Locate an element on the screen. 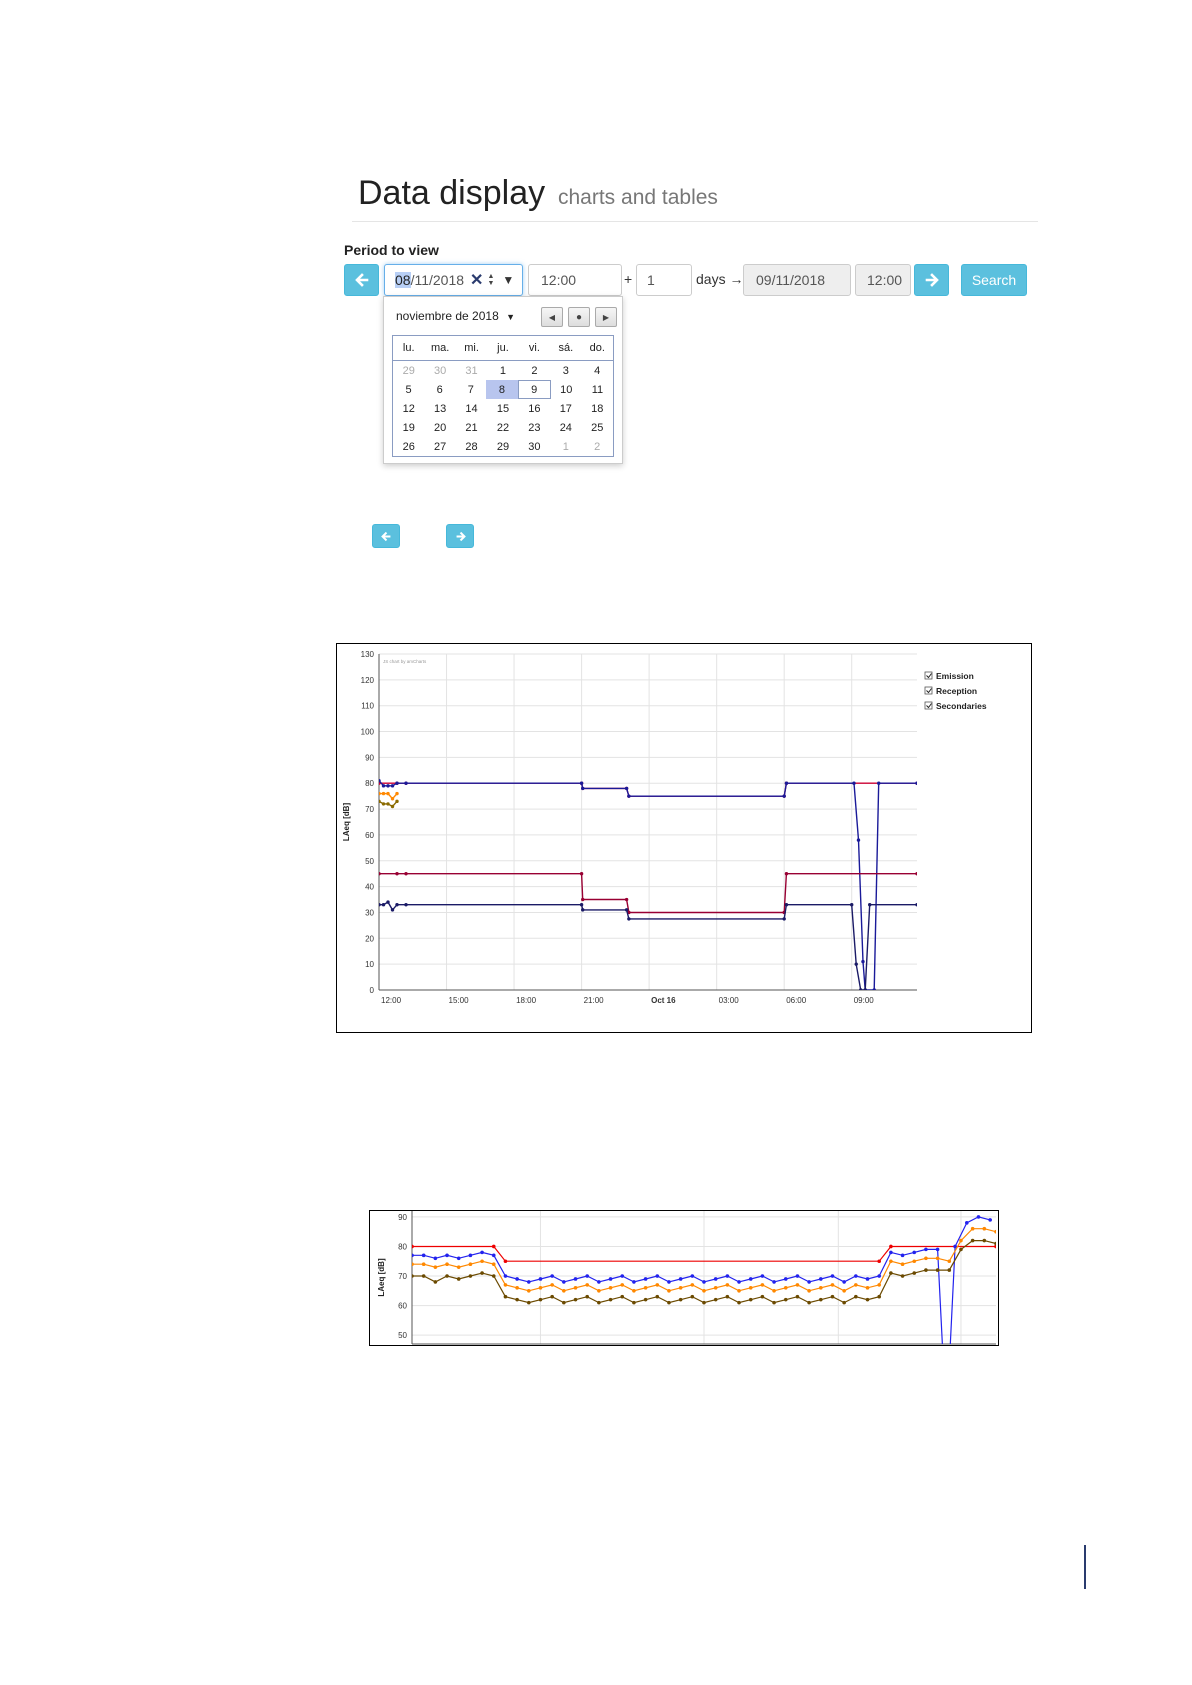 This screenshot has height=1685, width=1192. datepicker-week: 26 27 28 29 30 1 2 is located at coordinates (503, 446).